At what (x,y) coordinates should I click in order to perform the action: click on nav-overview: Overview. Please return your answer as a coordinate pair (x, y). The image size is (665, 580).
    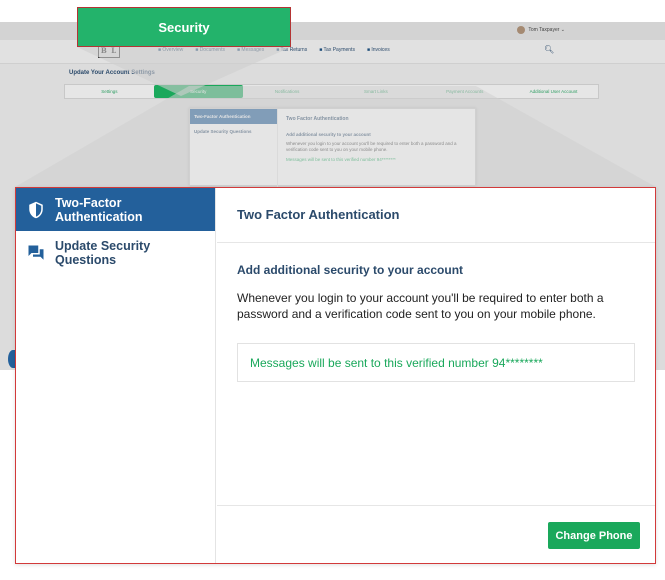
    Looking at the image, I should click on (170, 50).